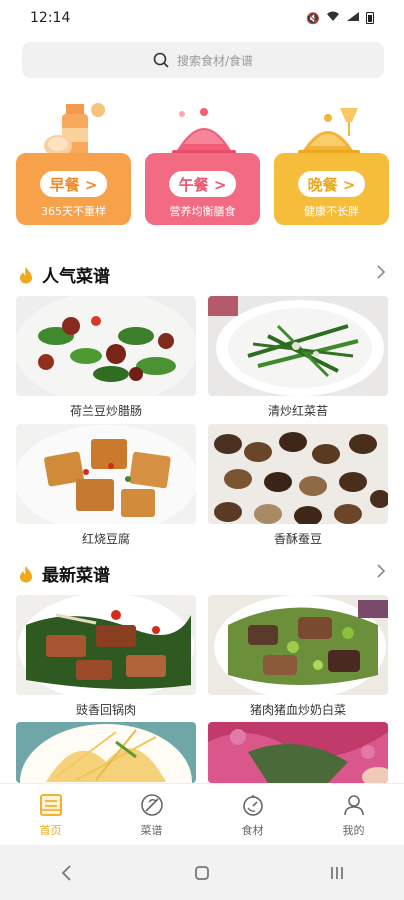 The image size is (404, 900). I want to click on latest-section-title: 最新菜谱, so click(64, 573).